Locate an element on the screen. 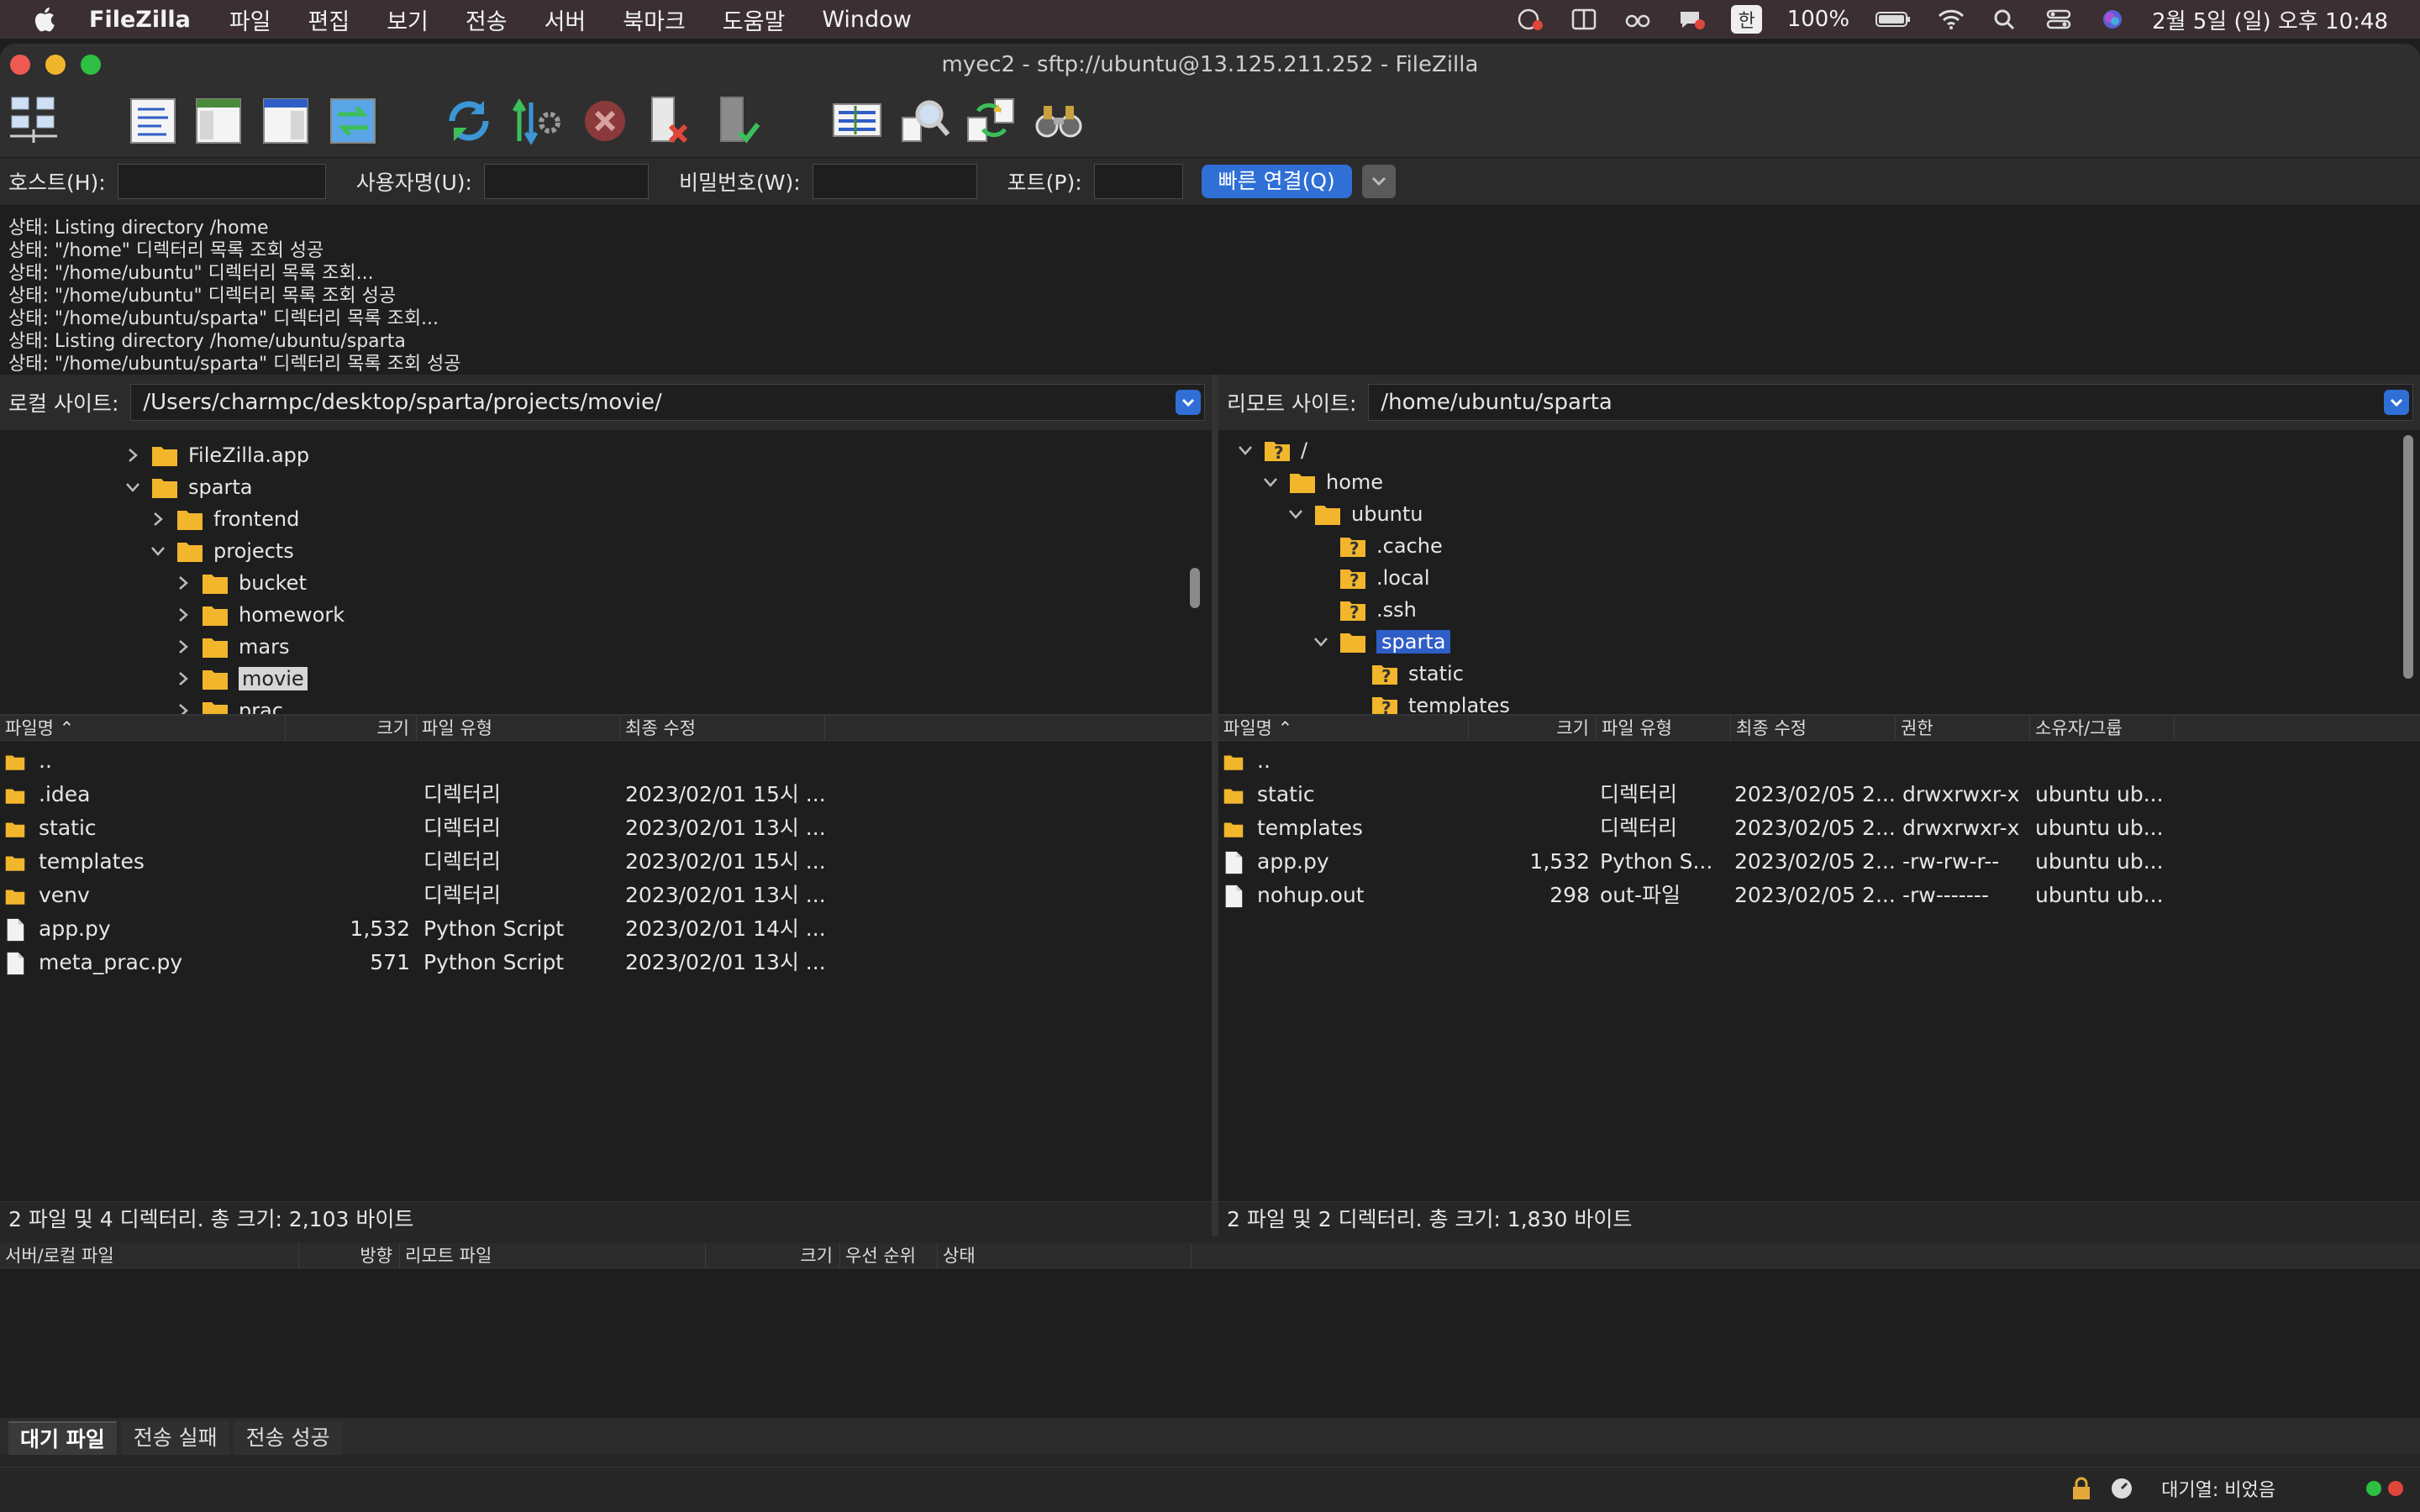 The height and width of the screenshot is (1512, 2420). menu-window: Window is located at coordinates (867, 20).